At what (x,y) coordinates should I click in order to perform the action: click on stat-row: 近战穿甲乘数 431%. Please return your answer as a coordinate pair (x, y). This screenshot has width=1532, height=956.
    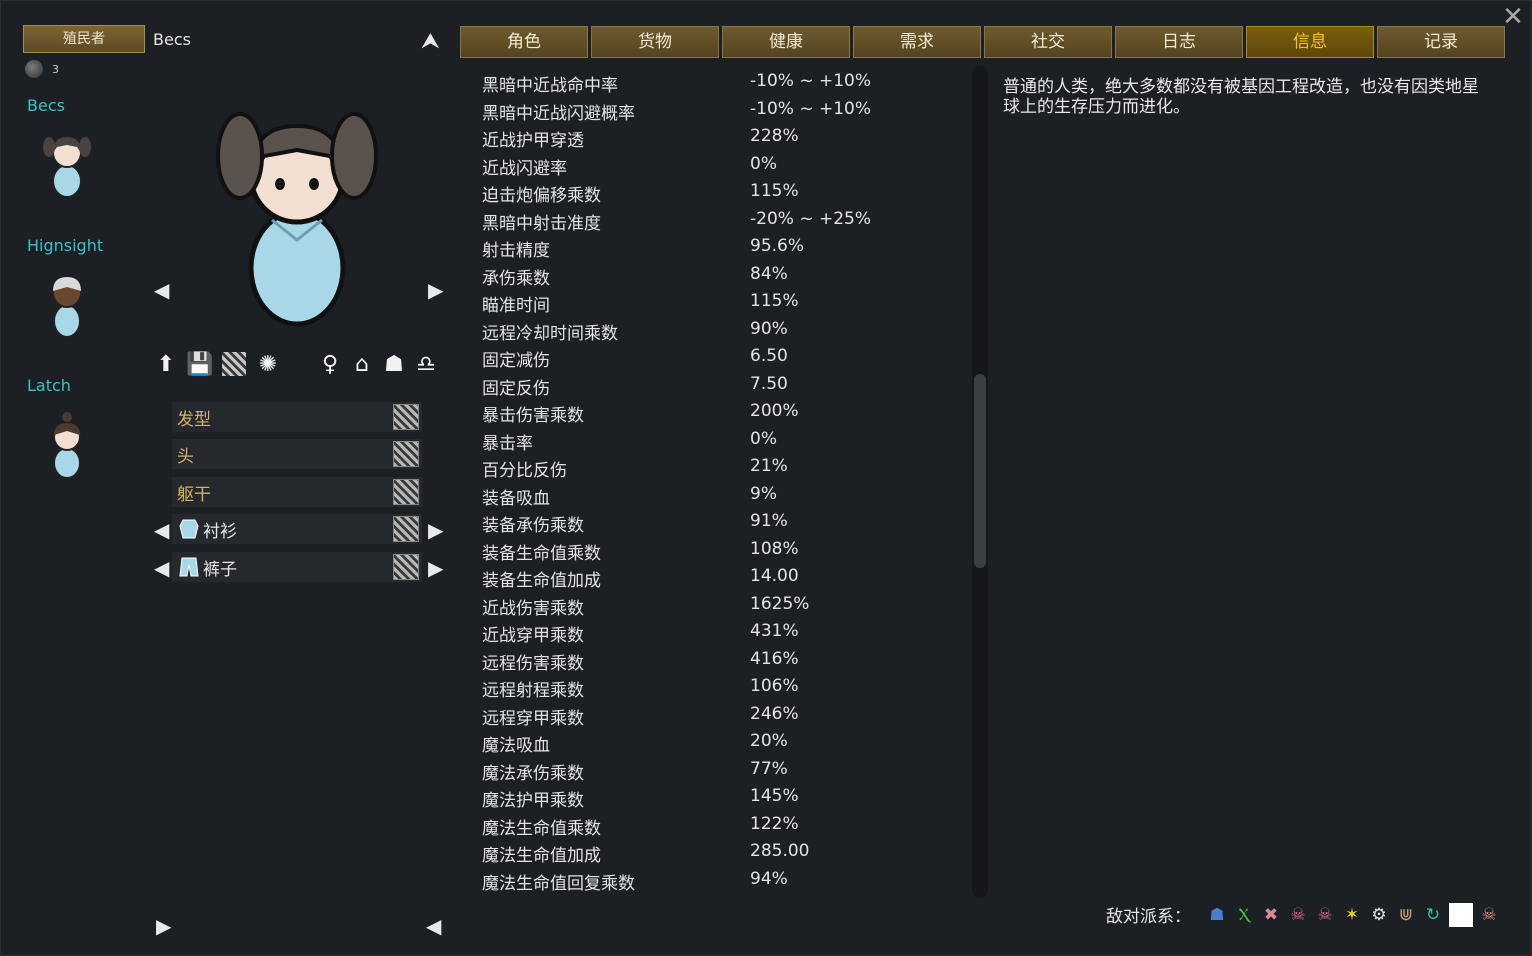
    Looking at the image, I should click on (722, 634).